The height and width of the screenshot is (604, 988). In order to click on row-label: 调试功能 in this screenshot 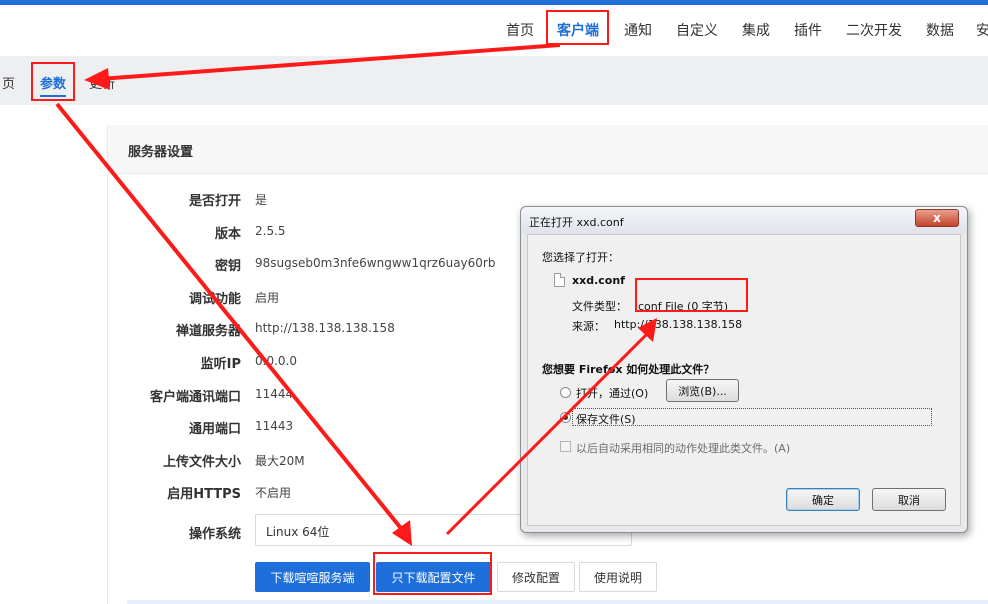, I will do `click(214, 299)`.